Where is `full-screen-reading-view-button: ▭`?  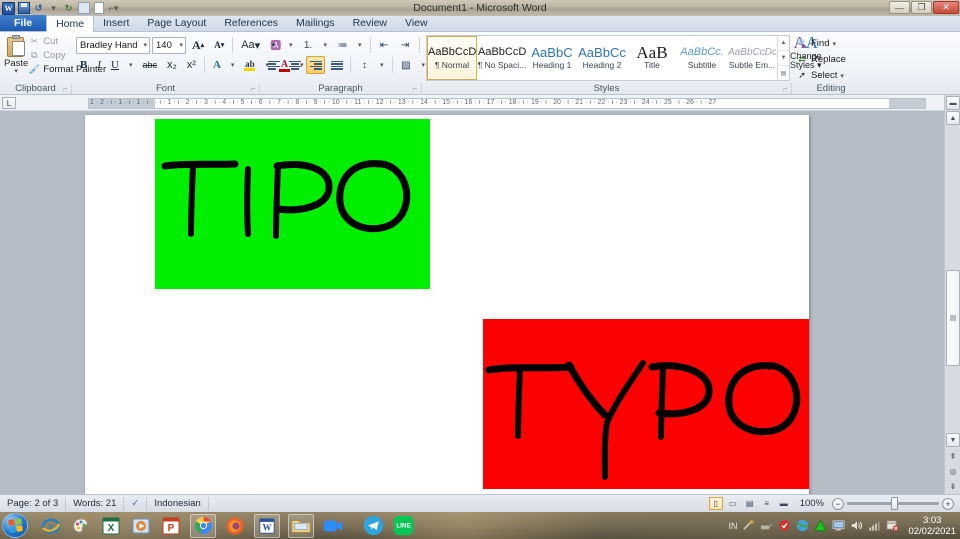
full-screen-reading-view-button: ▭ is located at coordinates (733, 503).